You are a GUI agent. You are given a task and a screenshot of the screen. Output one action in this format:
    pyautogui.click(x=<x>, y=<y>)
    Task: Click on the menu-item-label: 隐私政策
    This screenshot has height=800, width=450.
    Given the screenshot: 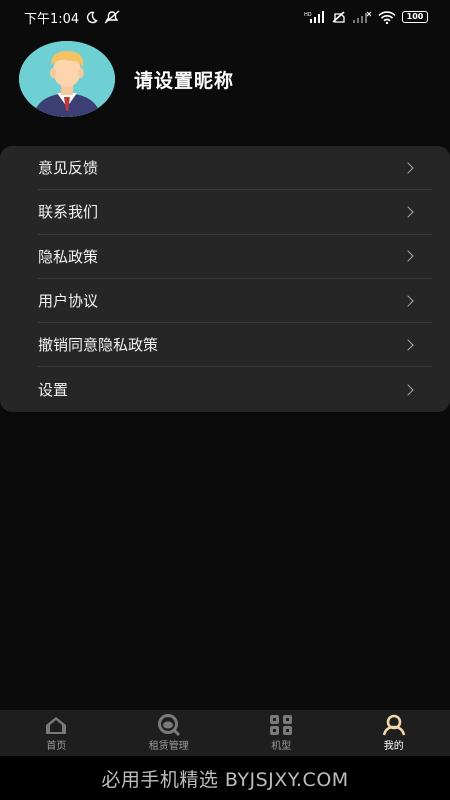 What is the action you would take?
    pyautogui.click(x=68, y=256)
    